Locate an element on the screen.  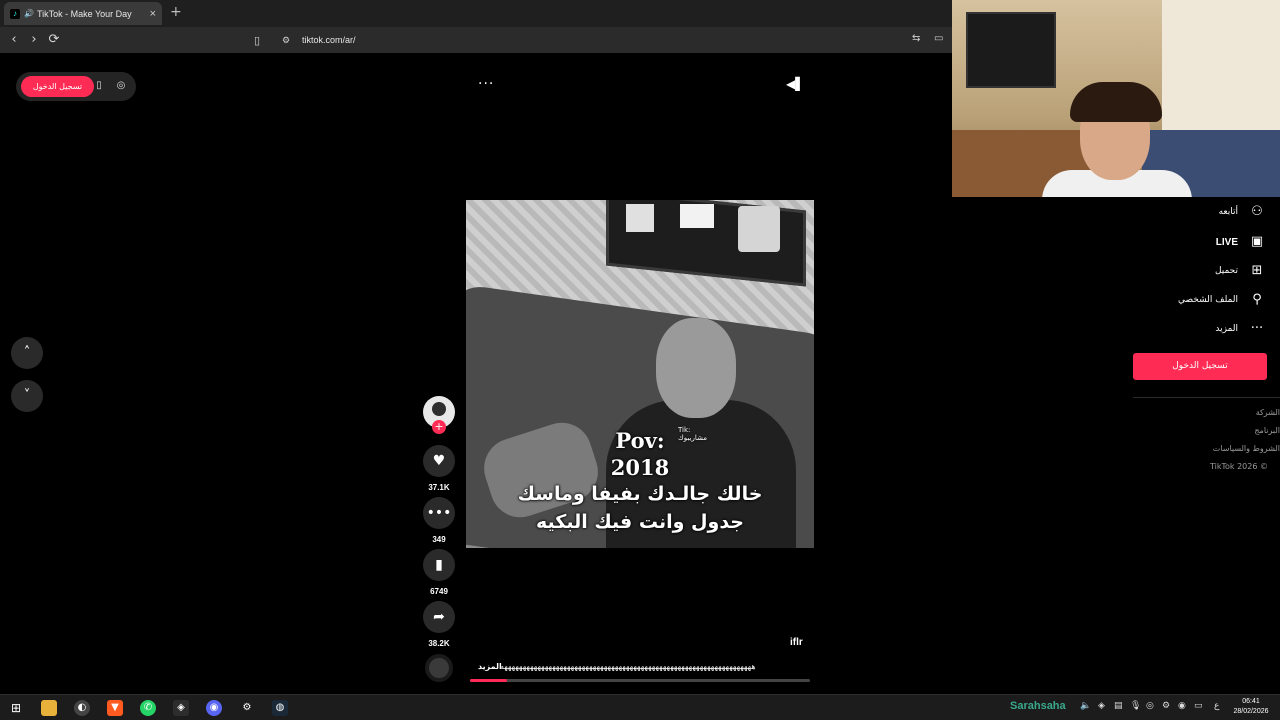
brave-browser-icon: ▼ is located at coordinates (115, 708).